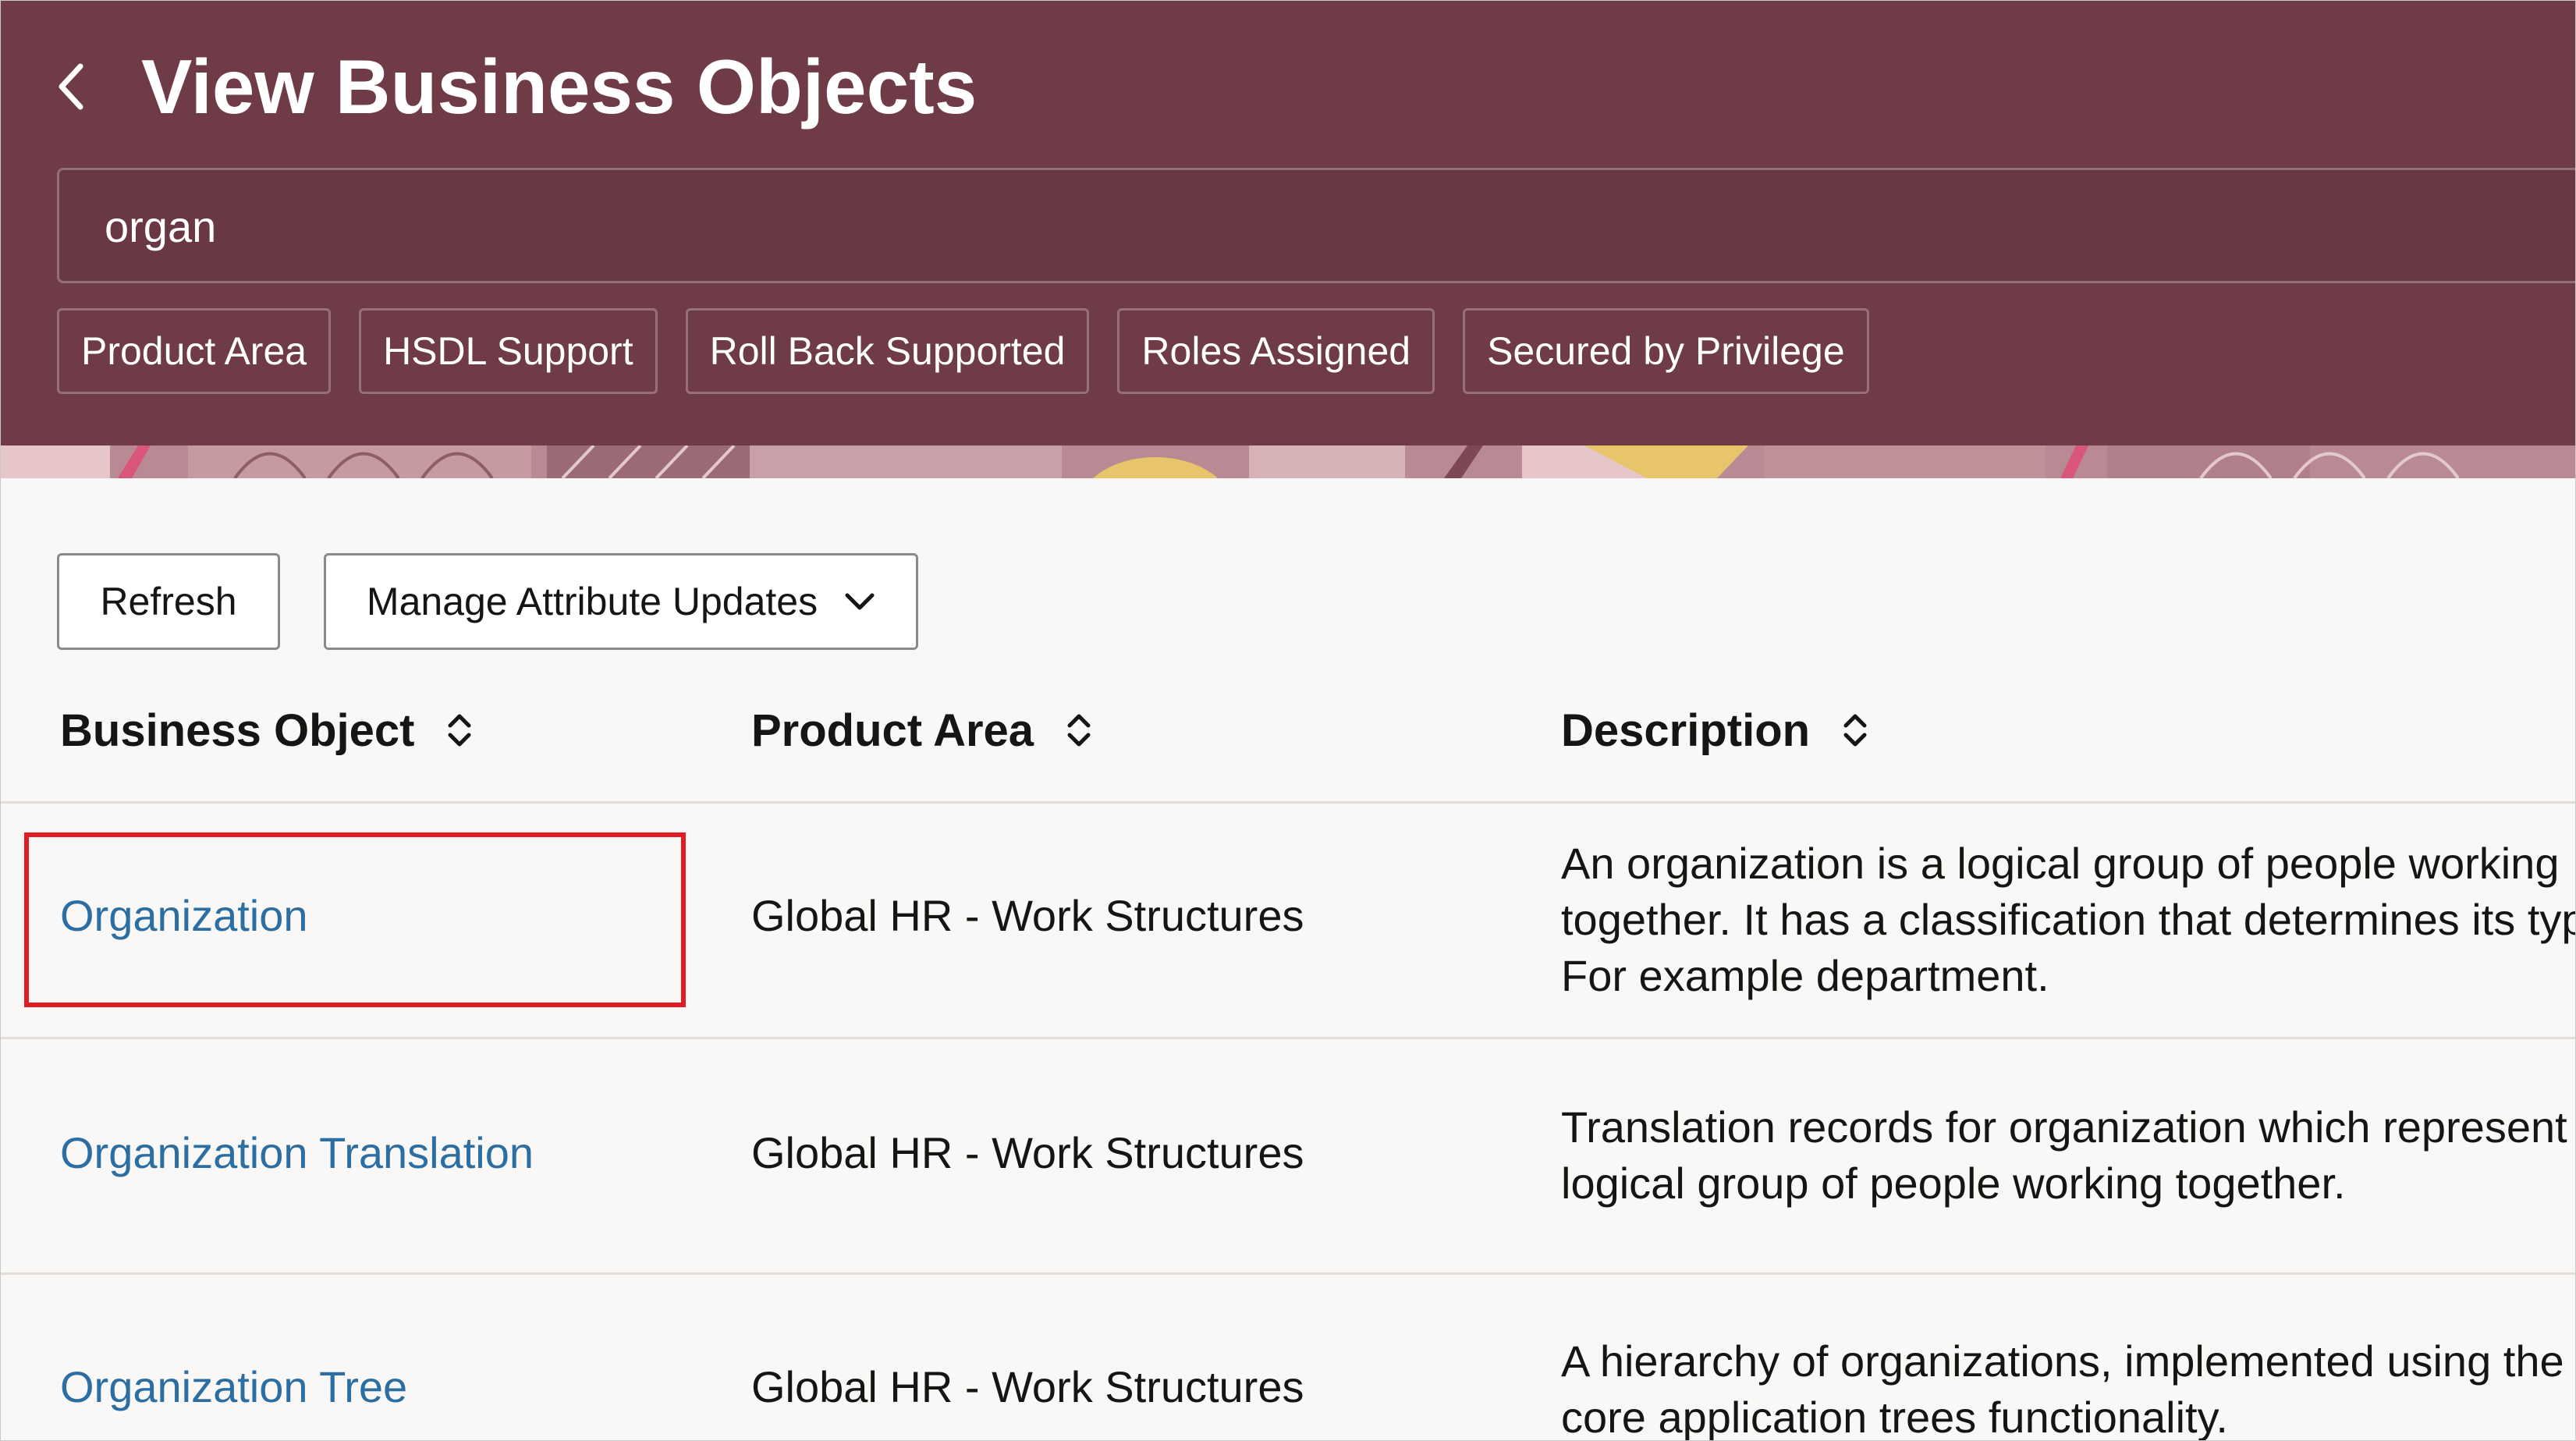 The image size is (2576, 1441). Describe the element at coordinates (592, 601) in the screenshot. I see `manage-attribute-updates-label: Manage Attribute Updates` at that location.